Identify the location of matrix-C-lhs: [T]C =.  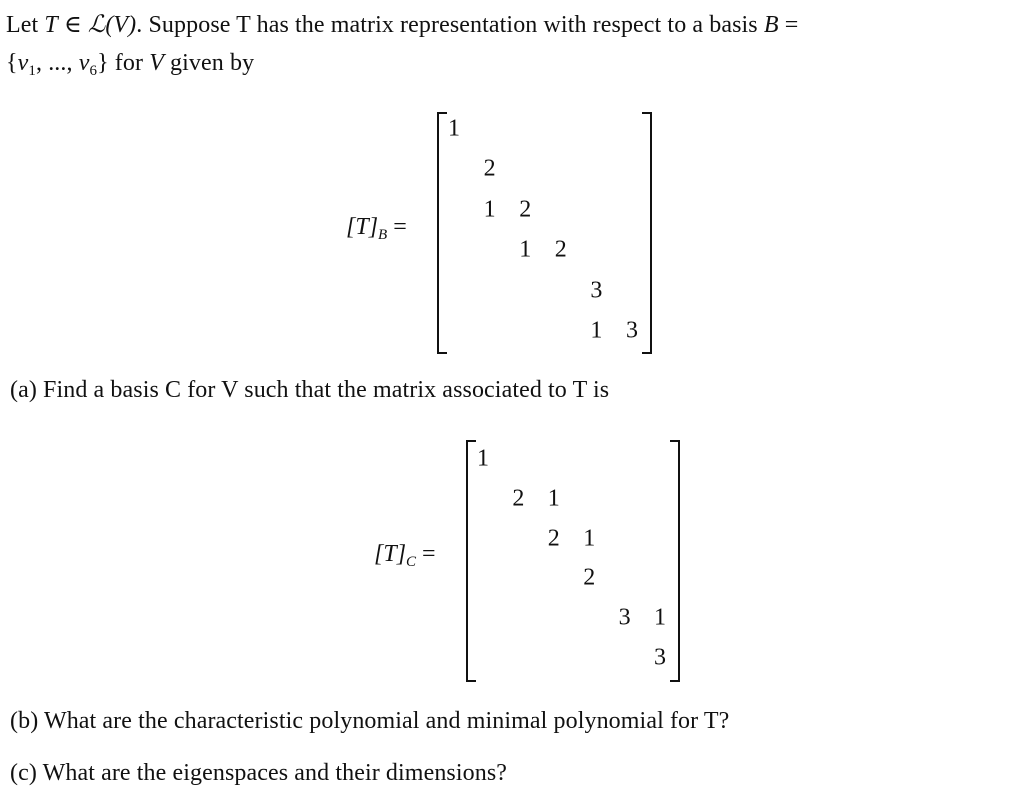
(405, 556).